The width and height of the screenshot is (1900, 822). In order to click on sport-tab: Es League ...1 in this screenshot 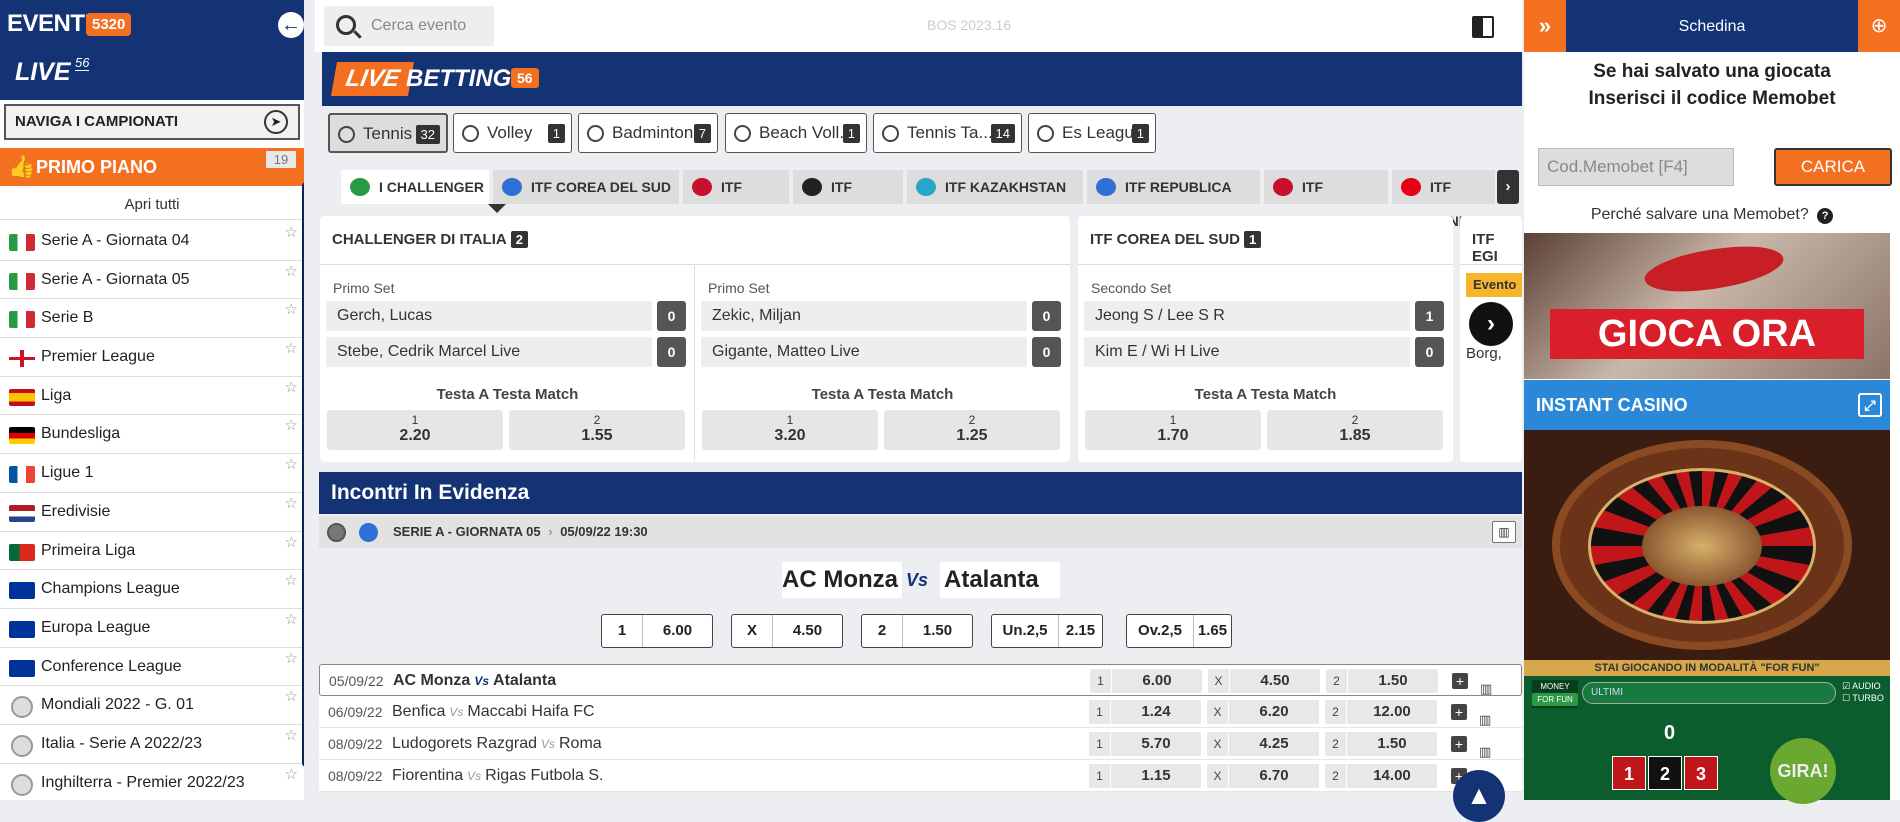, I will do `click(1092, 146)`.